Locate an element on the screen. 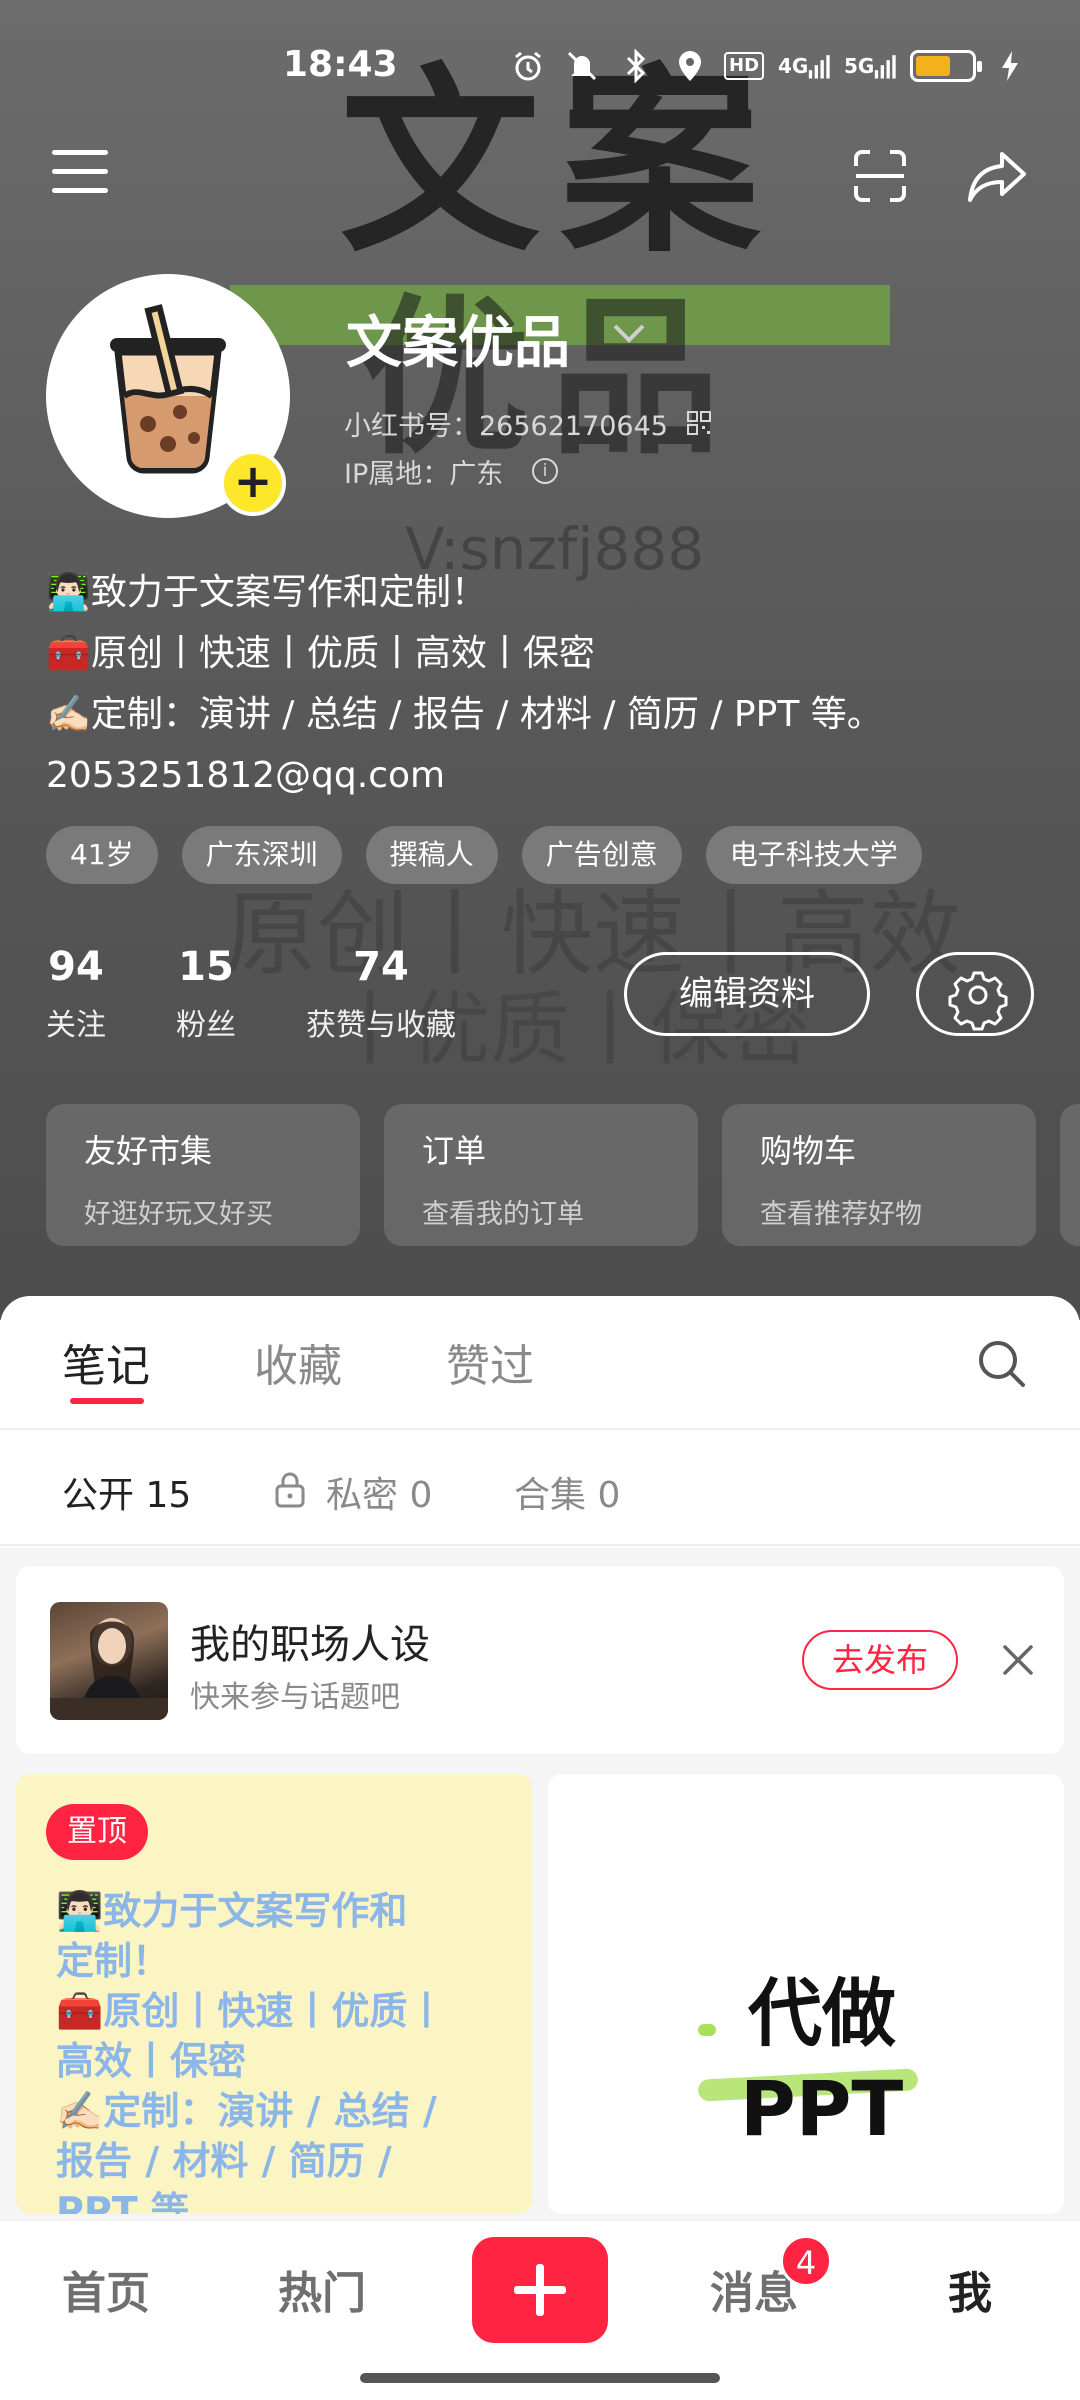  settings-button is located at coordinates (975, 994).